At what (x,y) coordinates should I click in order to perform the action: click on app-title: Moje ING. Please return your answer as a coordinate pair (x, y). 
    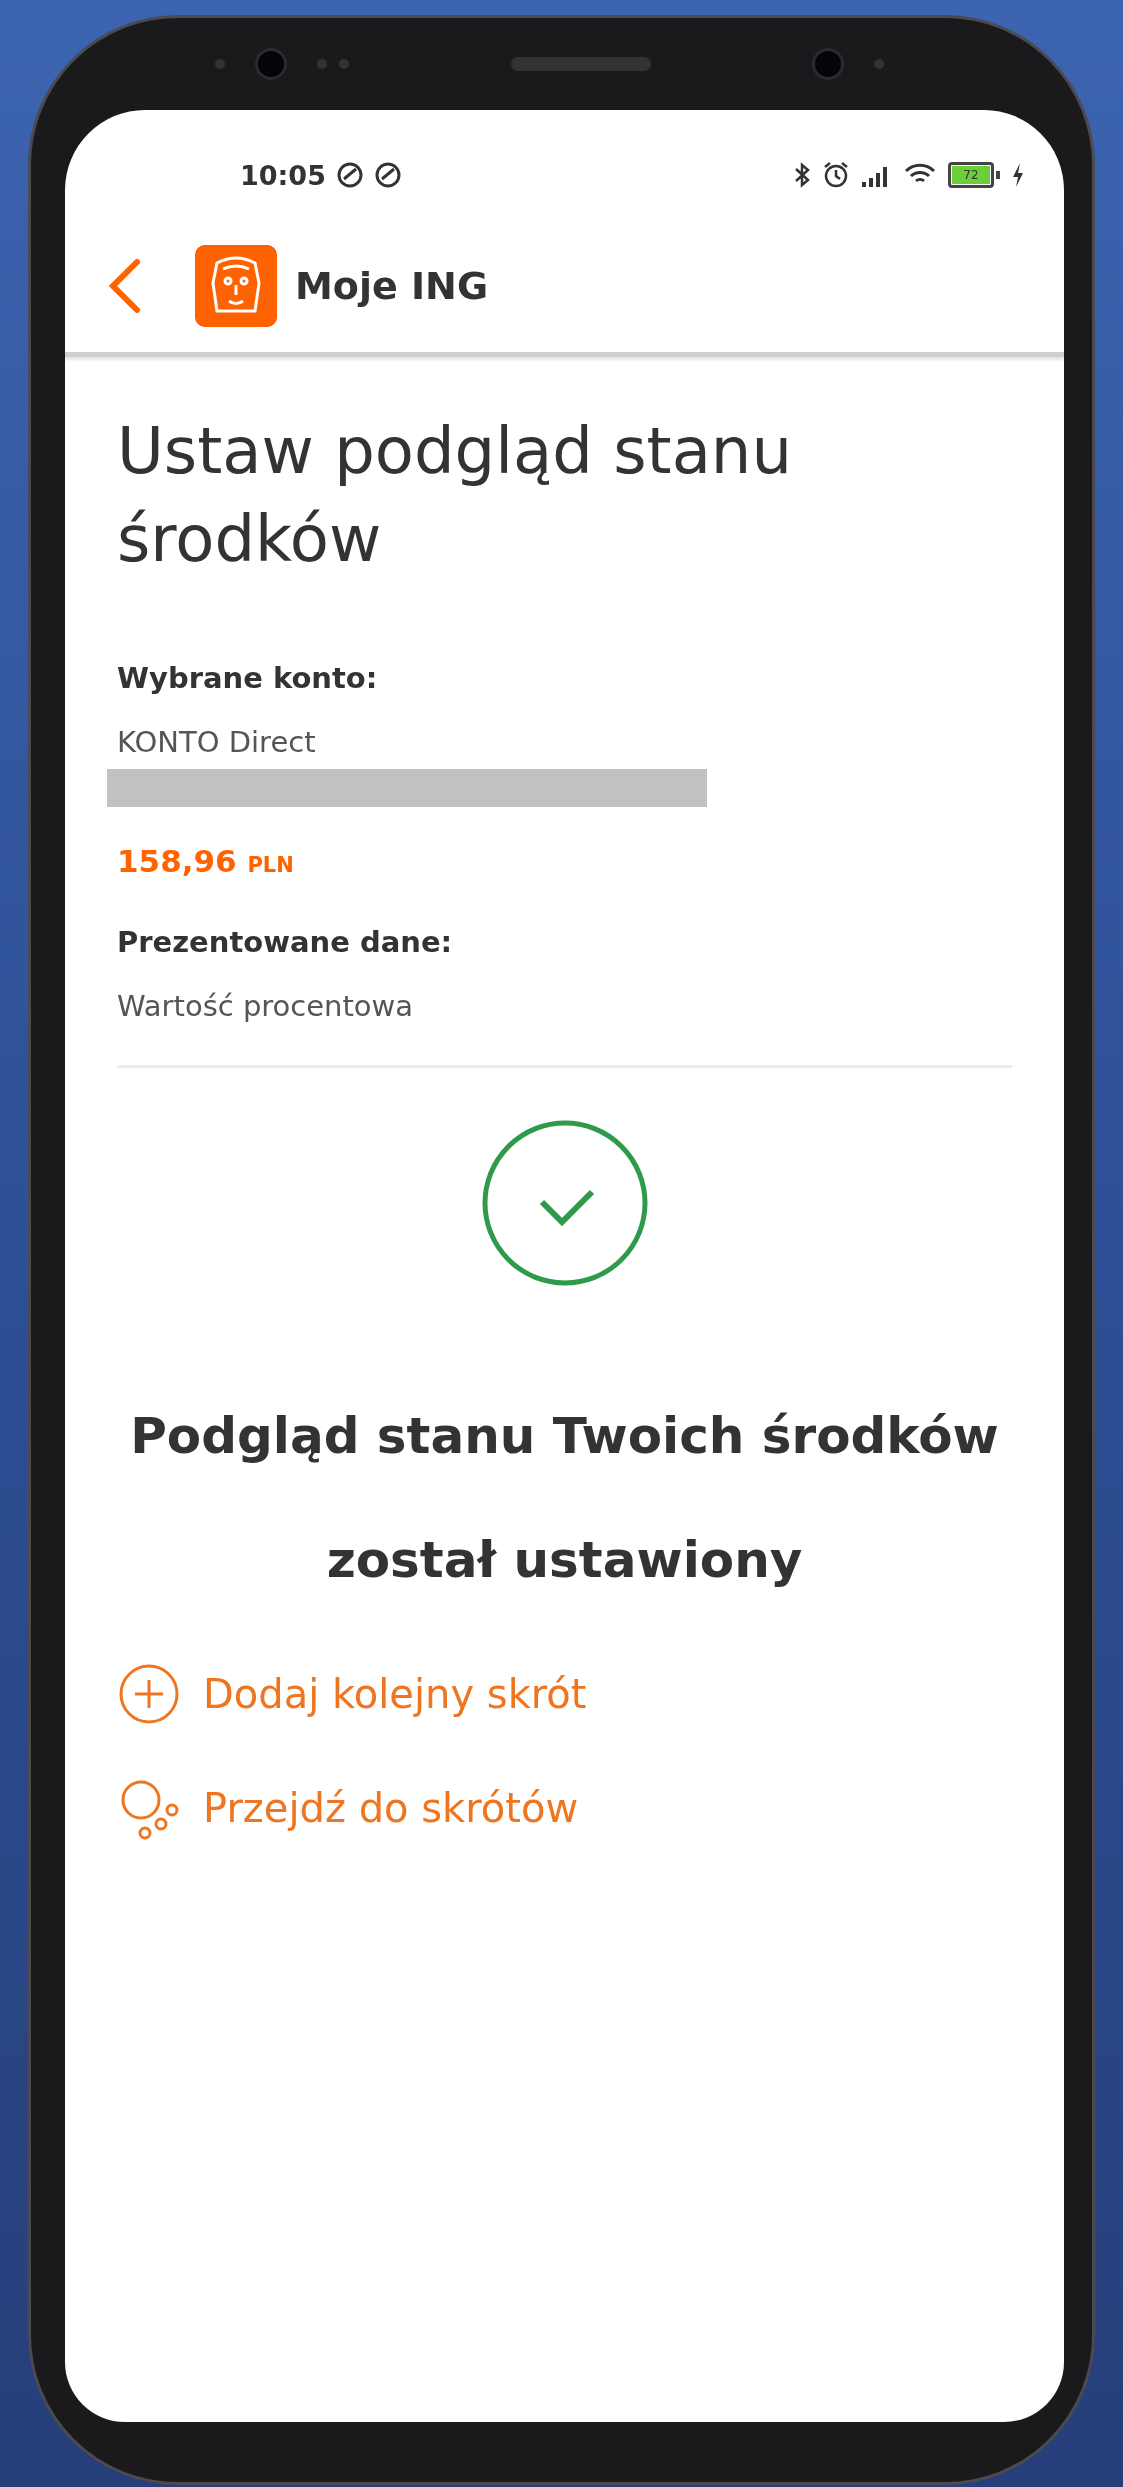
    Looking at the image, I should click on (392, 286).